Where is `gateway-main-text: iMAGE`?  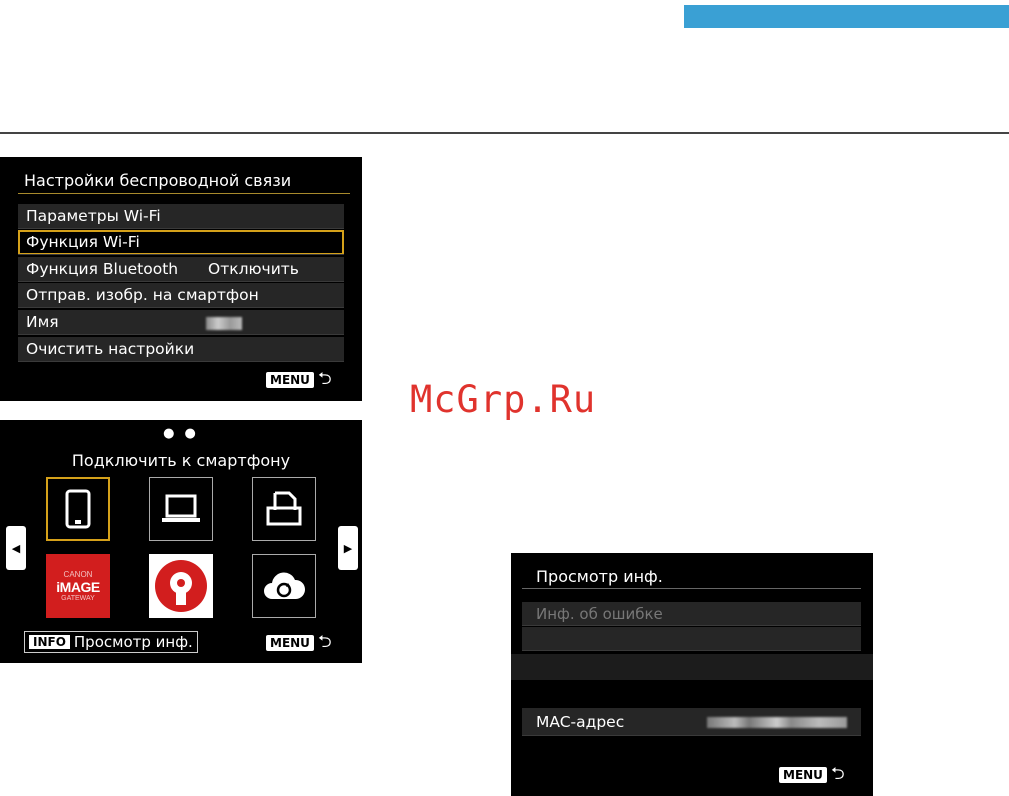 gateway-main-text: iMAGE is located at coordinates (78, 587).